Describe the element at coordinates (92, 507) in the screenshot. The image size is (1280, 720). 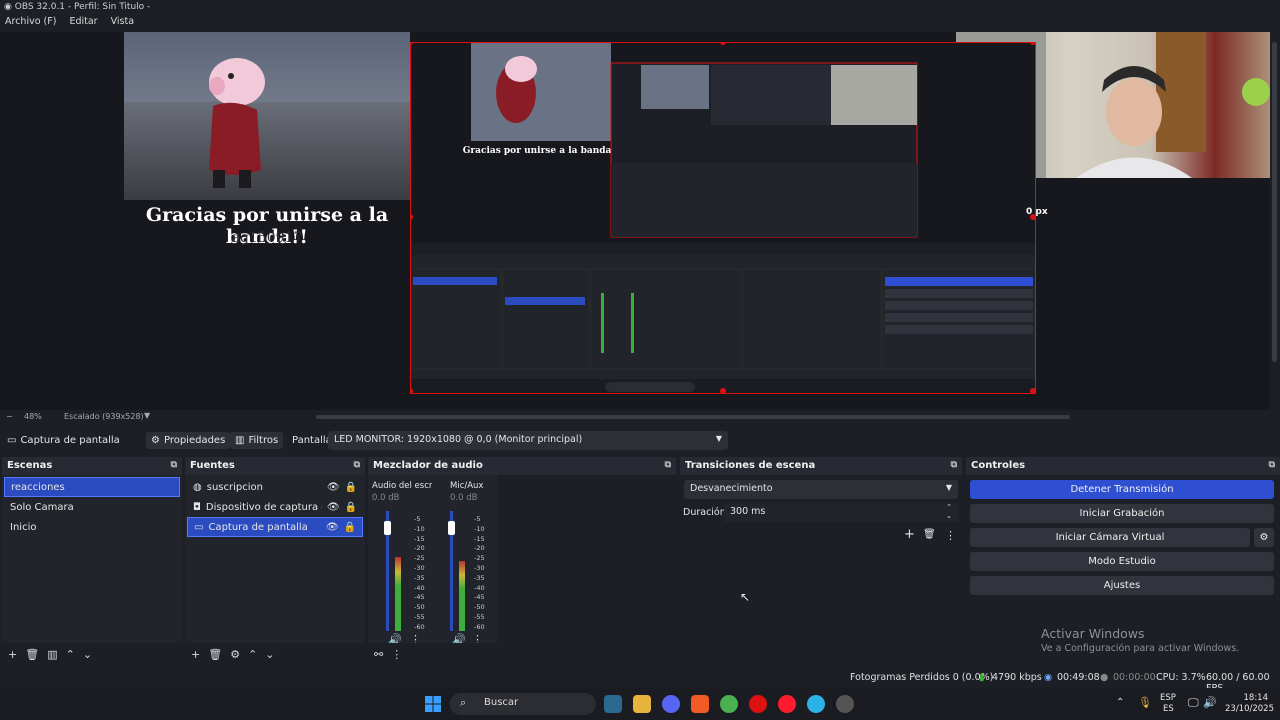
I see `scene-item-solo-camara: Solo Camara` at that location.